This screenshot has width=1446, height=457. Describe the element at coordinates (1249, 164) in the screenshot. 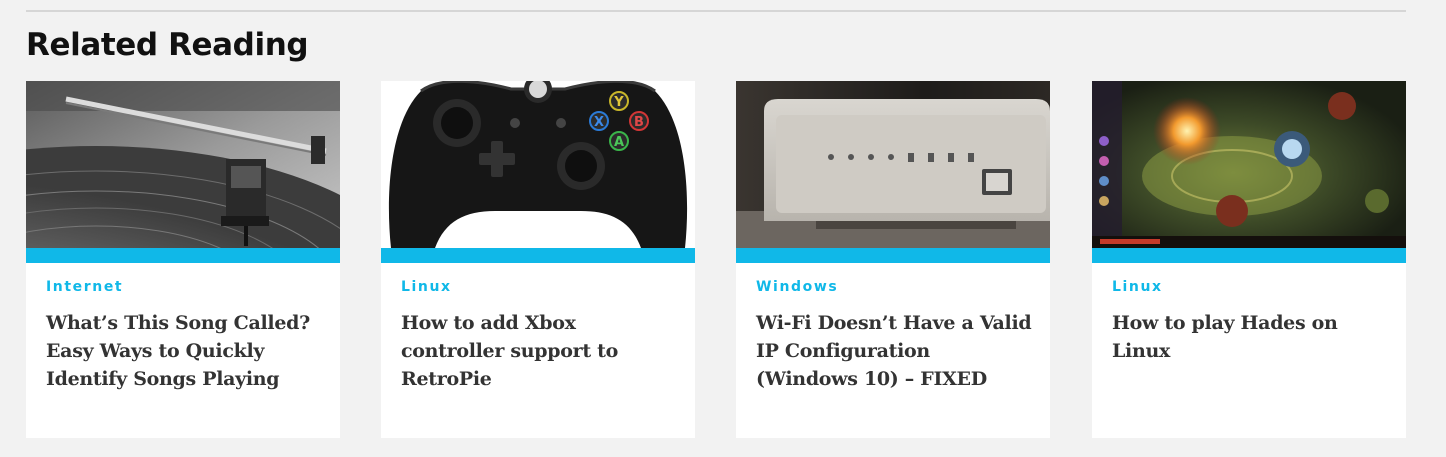

I see `hades-game-screenshot` at that location.